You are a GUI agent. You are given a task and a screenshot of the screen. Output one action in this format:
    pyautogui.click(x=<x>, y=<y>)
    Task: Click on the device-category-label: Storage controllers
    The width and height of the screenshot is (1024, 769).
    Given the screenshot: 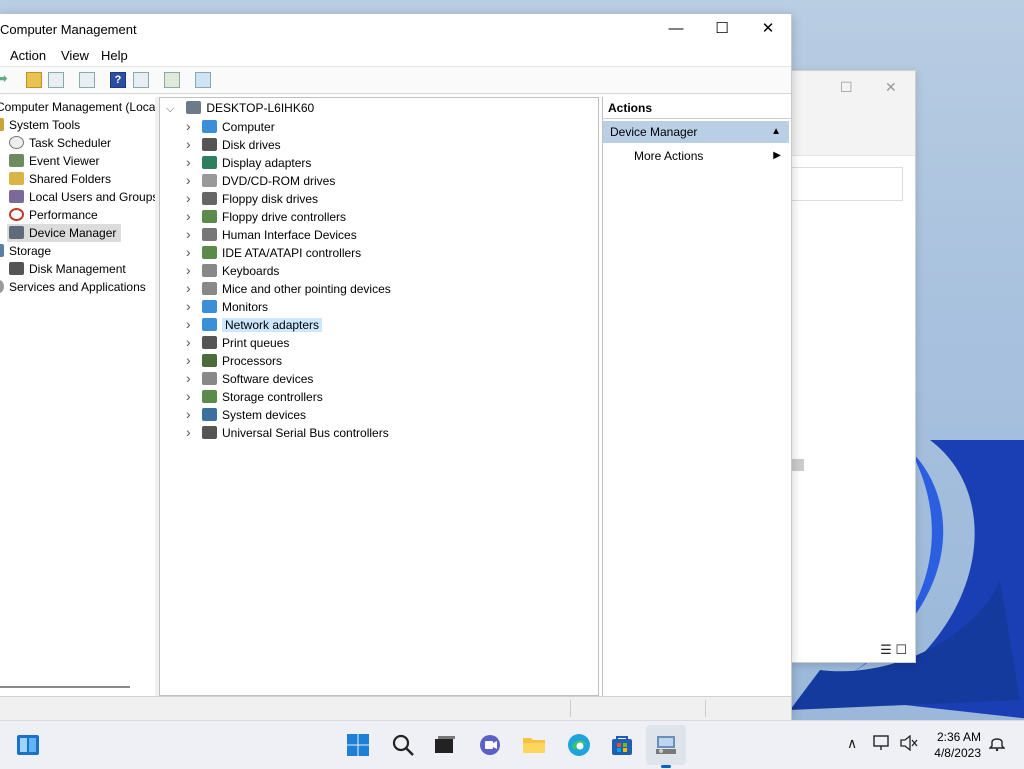 What is the action you would take?
    pyautogui.click(x=272, y=397)
    